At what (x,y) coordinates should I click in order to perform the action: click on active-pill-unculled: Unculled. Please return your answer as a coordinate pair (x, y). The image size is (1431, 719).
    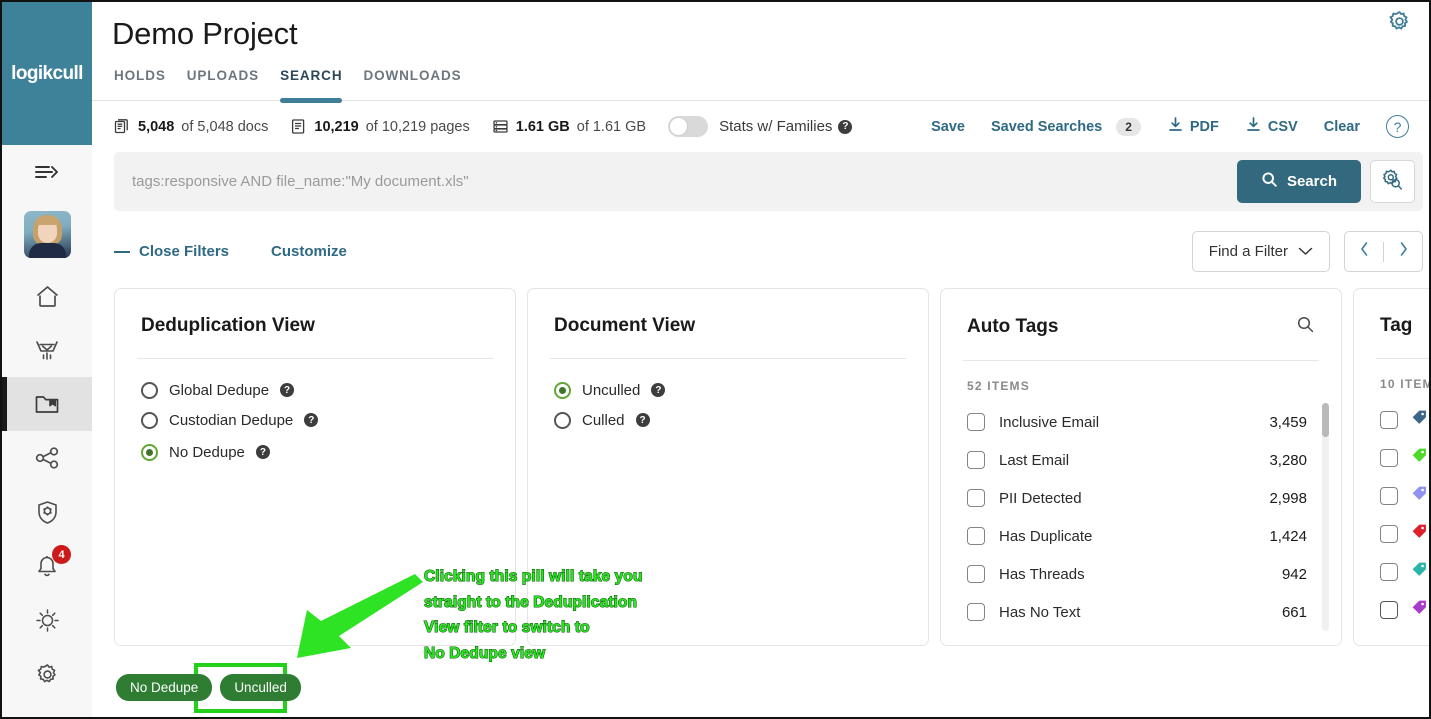
    Looking at the image, I should click on (260, 687).